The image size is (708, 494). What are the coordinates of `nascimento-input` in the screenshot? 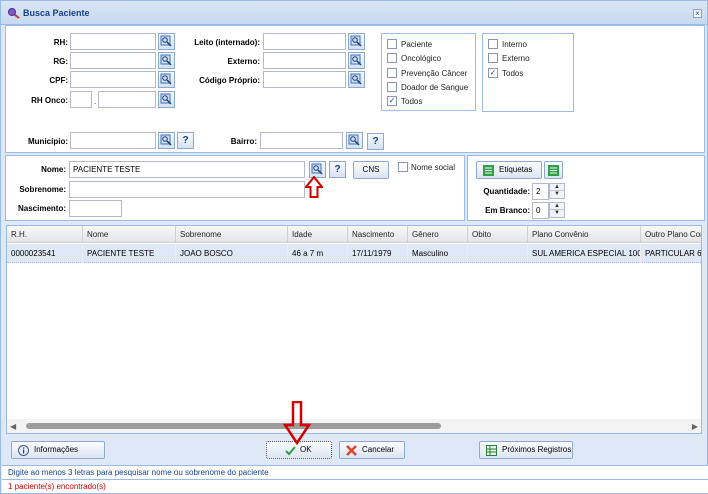 It's located at (95, 208).